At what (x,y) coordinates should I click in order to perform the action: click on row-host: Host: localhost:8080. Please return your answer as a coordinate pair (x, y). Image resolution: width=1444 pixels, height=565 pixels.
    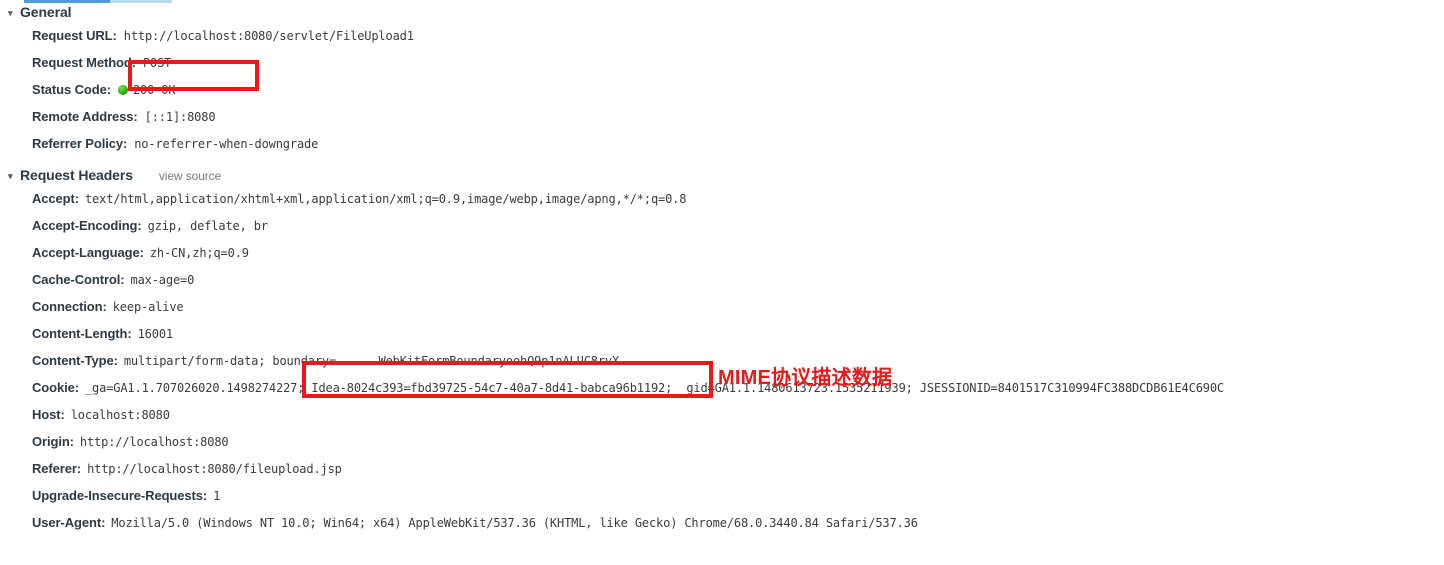
    Looking at the image, I should click on (738, 420).